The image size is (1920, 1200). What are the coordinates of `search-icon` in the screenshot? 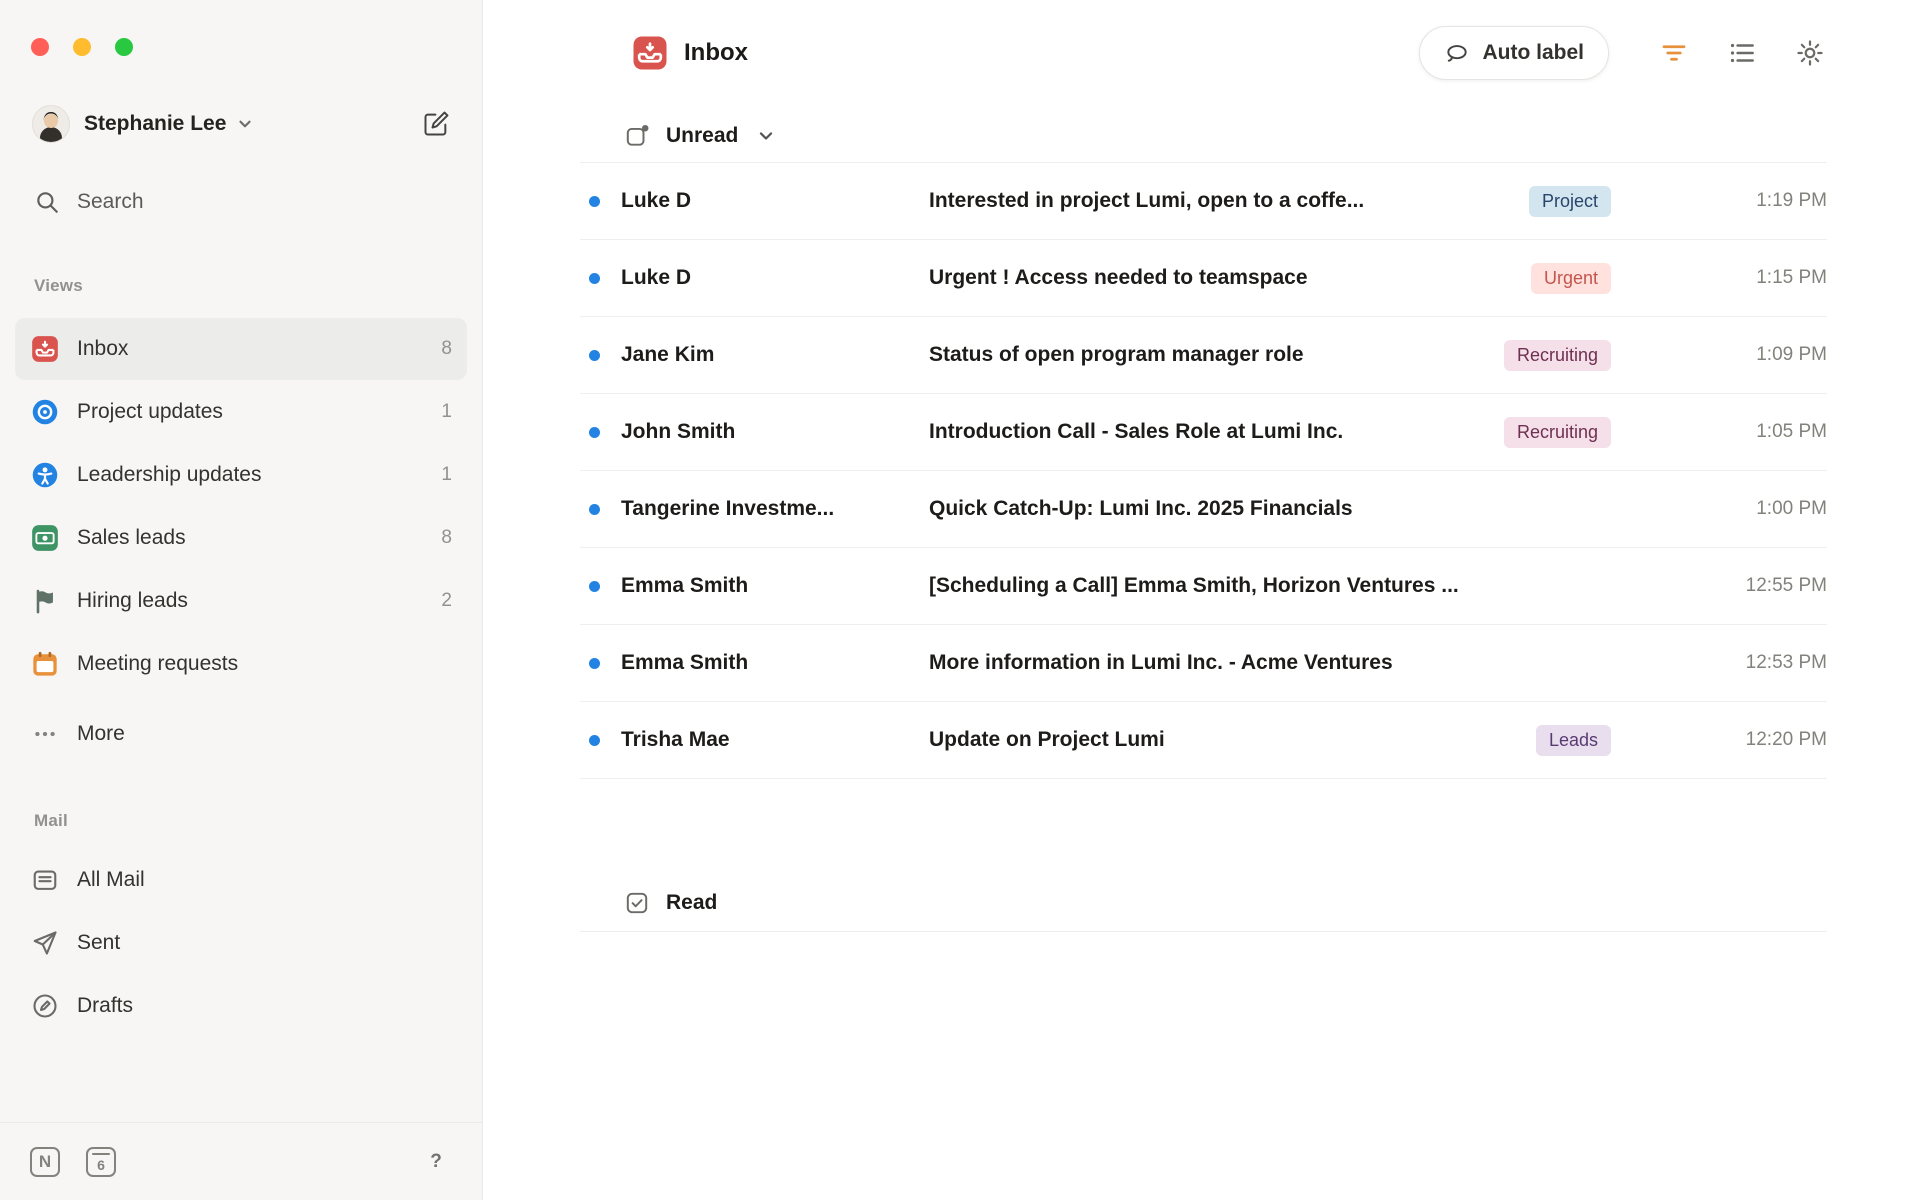 It's located at (47, 202).